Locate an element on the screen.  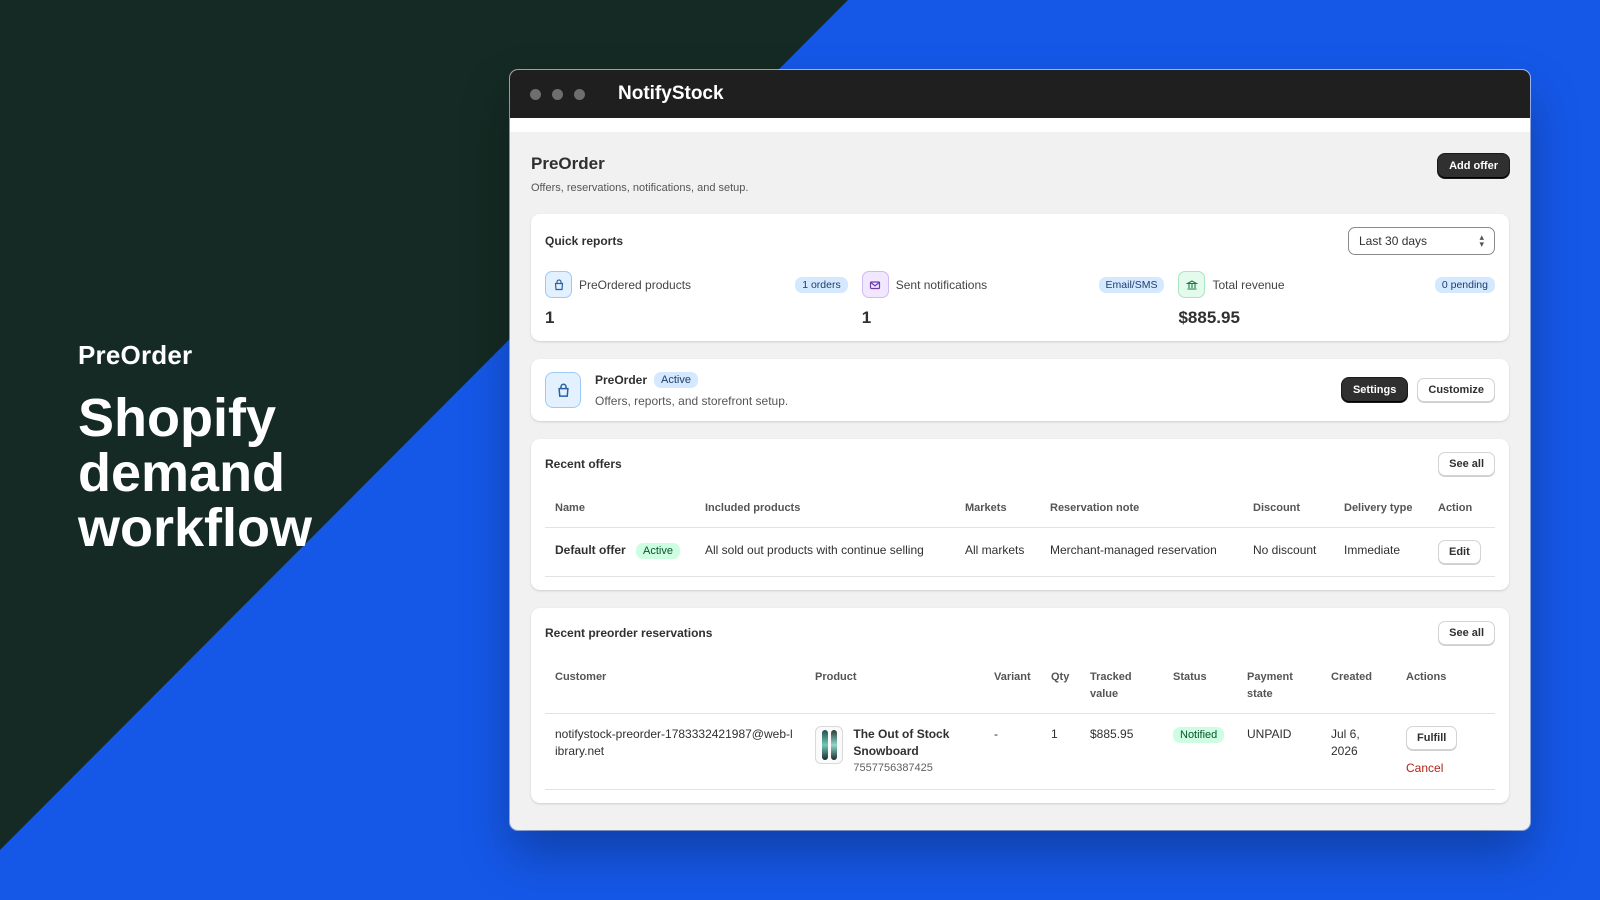
actions-cell: Fulfill Cancel is located at coordinates (1445, 751).